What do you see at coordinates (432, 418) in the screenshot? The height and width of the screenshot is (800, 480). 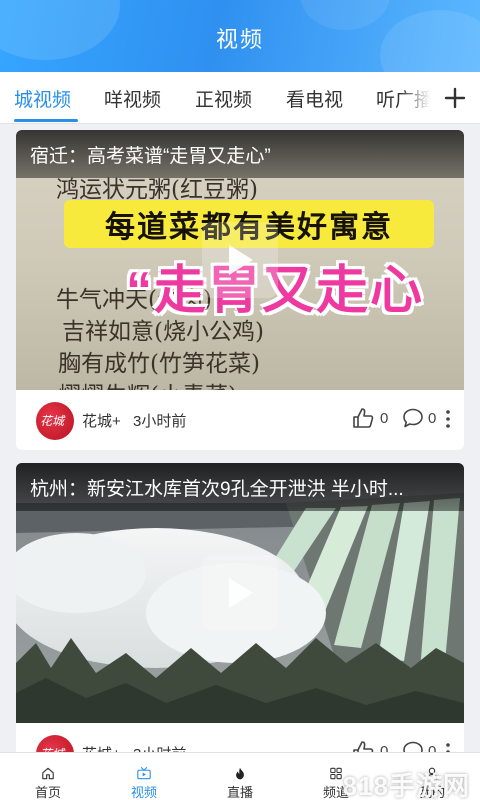 I see `comment-count: 0` at bounding box center [432, 418].